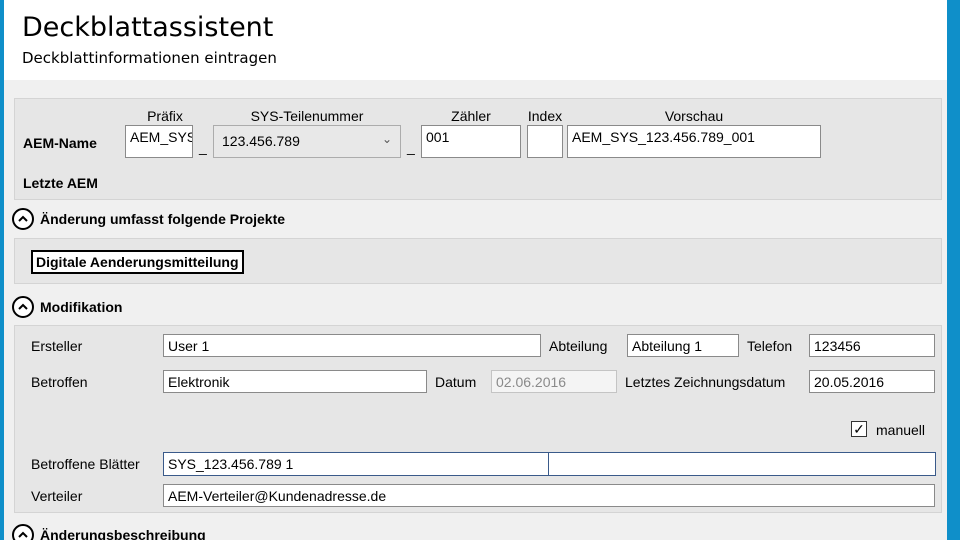 The width and height of the screenshot is (960, 540). I want to click on index-column-header: Index, so click(545, 116).